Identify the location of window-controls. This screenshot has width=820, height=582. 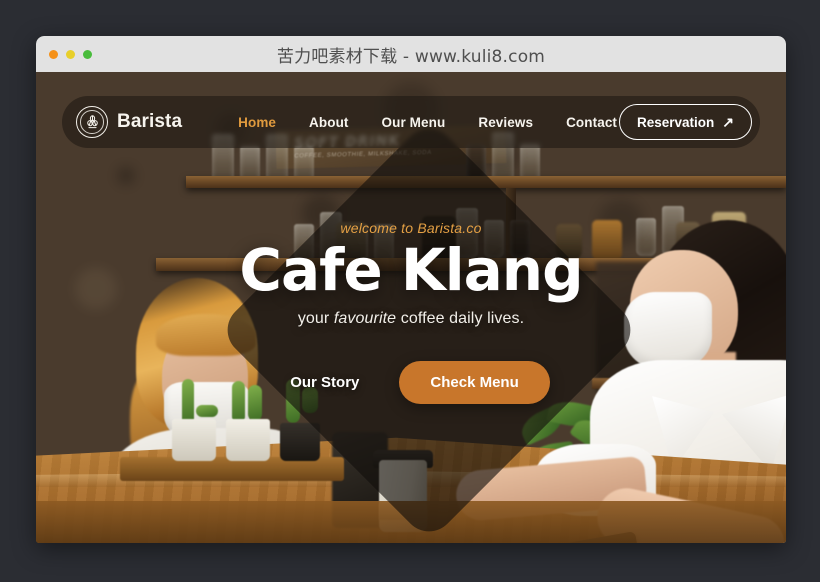
(70, 54).